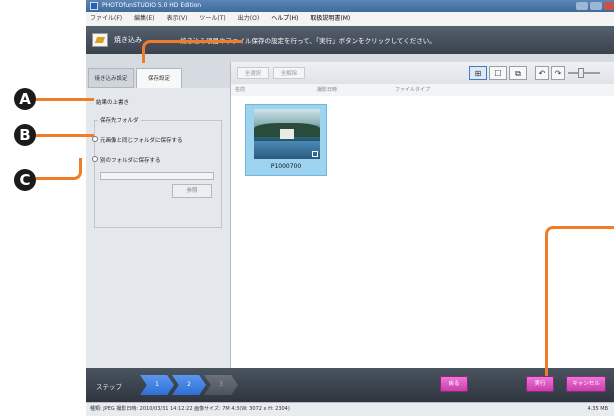 The height and width of the screenshot is (416, 614). What do you see at coordinates (518, 73) in the screenshot?
I see `compare-view-icon: ⧉` at bounding box center [518, 73].